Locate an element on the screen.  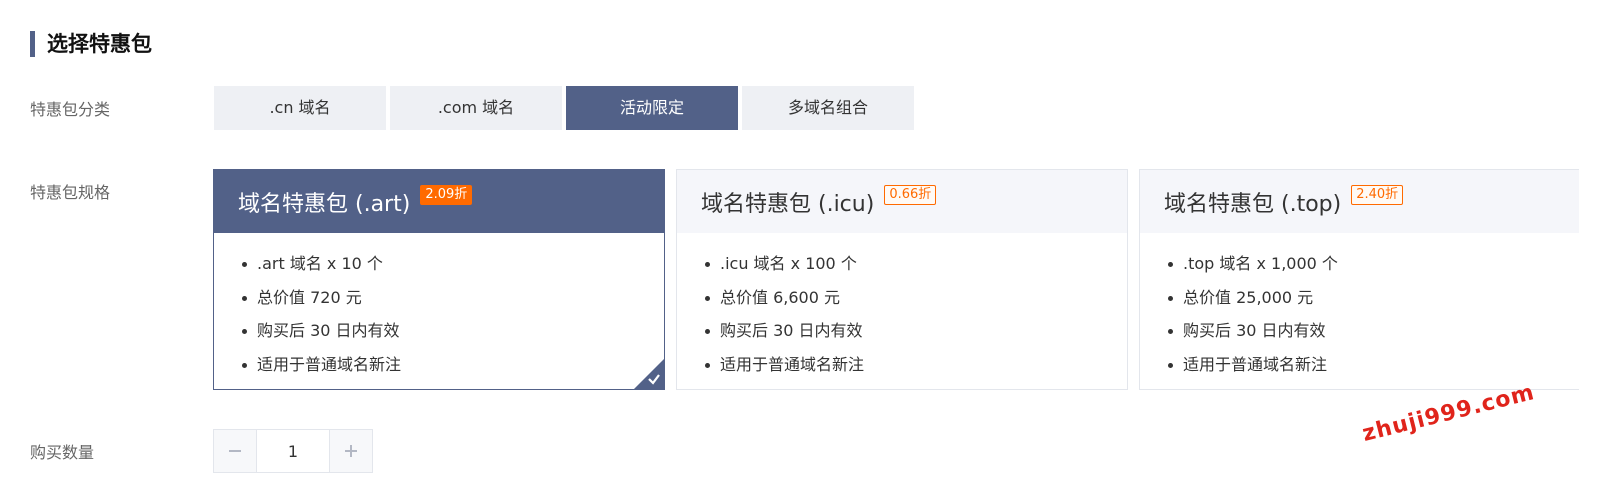
card-header: 域名特惠包 (.icu) 0.66折 is located at coordinates (902, 201).